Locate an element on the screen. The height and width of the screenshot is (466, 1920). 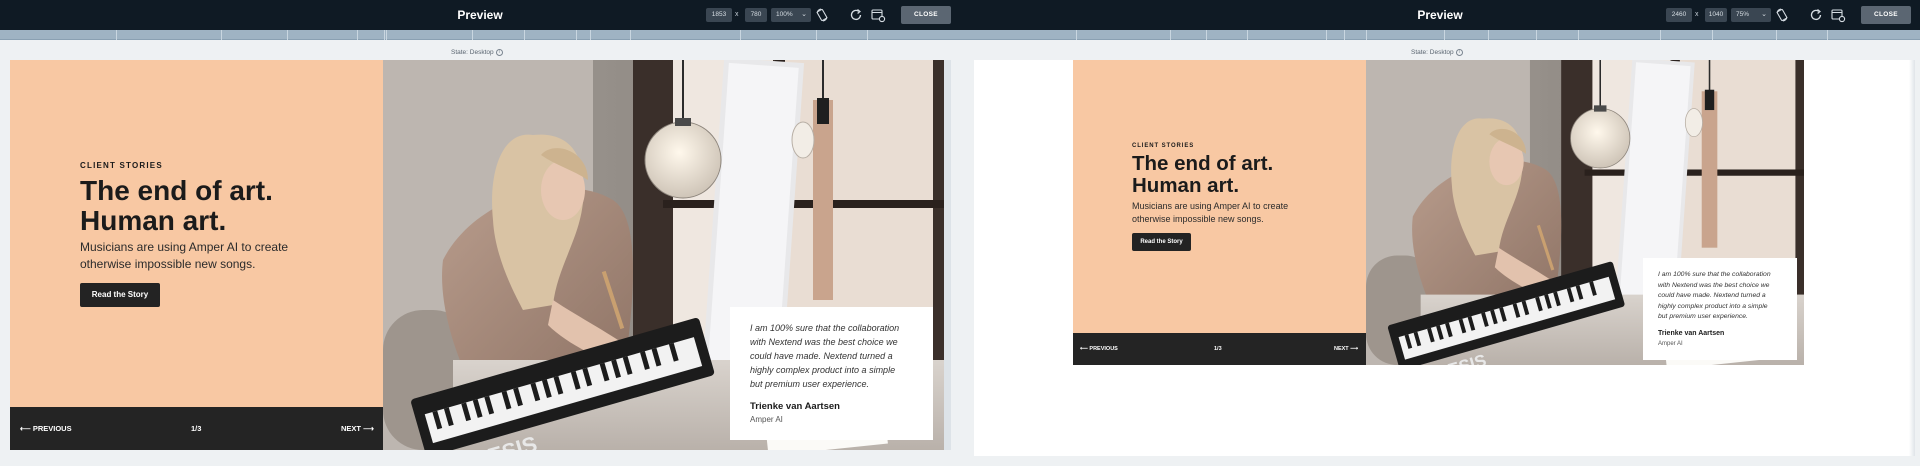
zoom-value: 100% is located at coordinates (784, 14).